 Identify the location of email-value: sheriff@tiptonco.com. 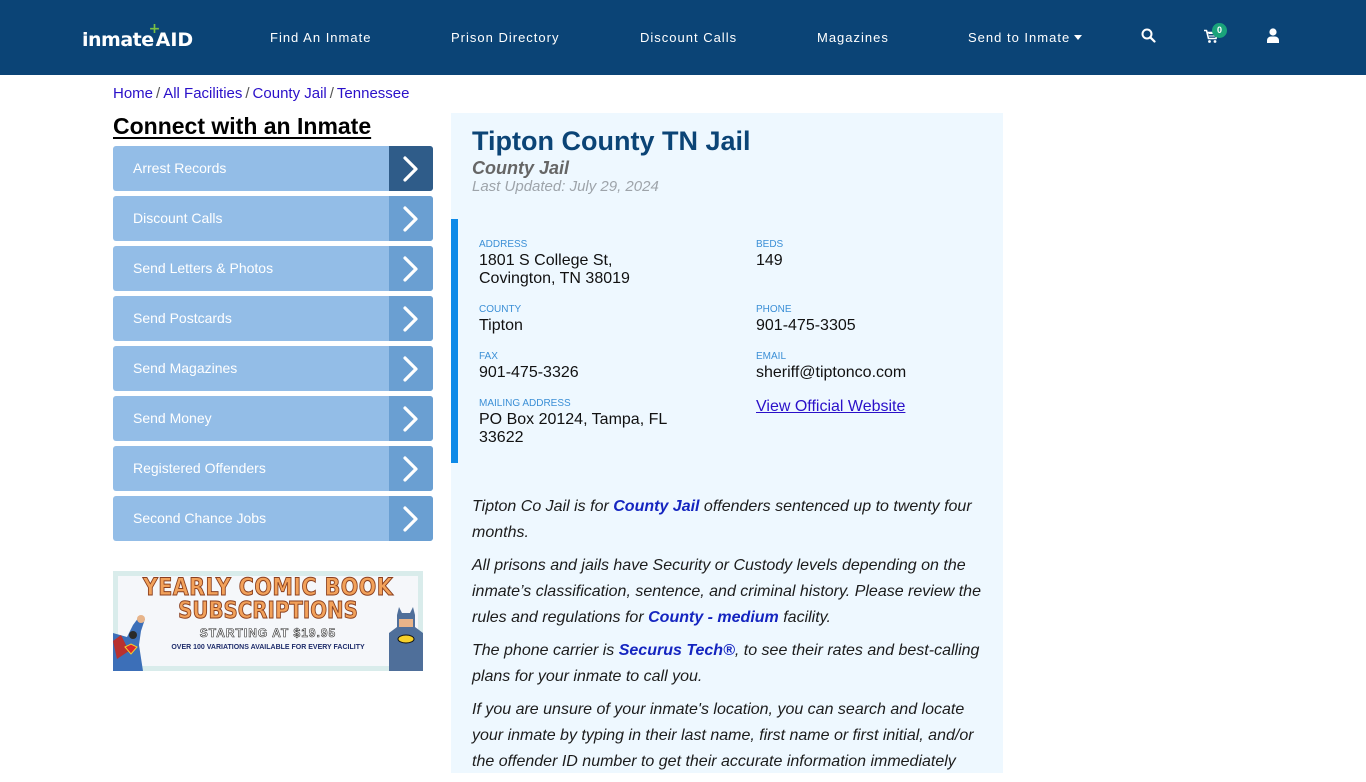
(831, 372).